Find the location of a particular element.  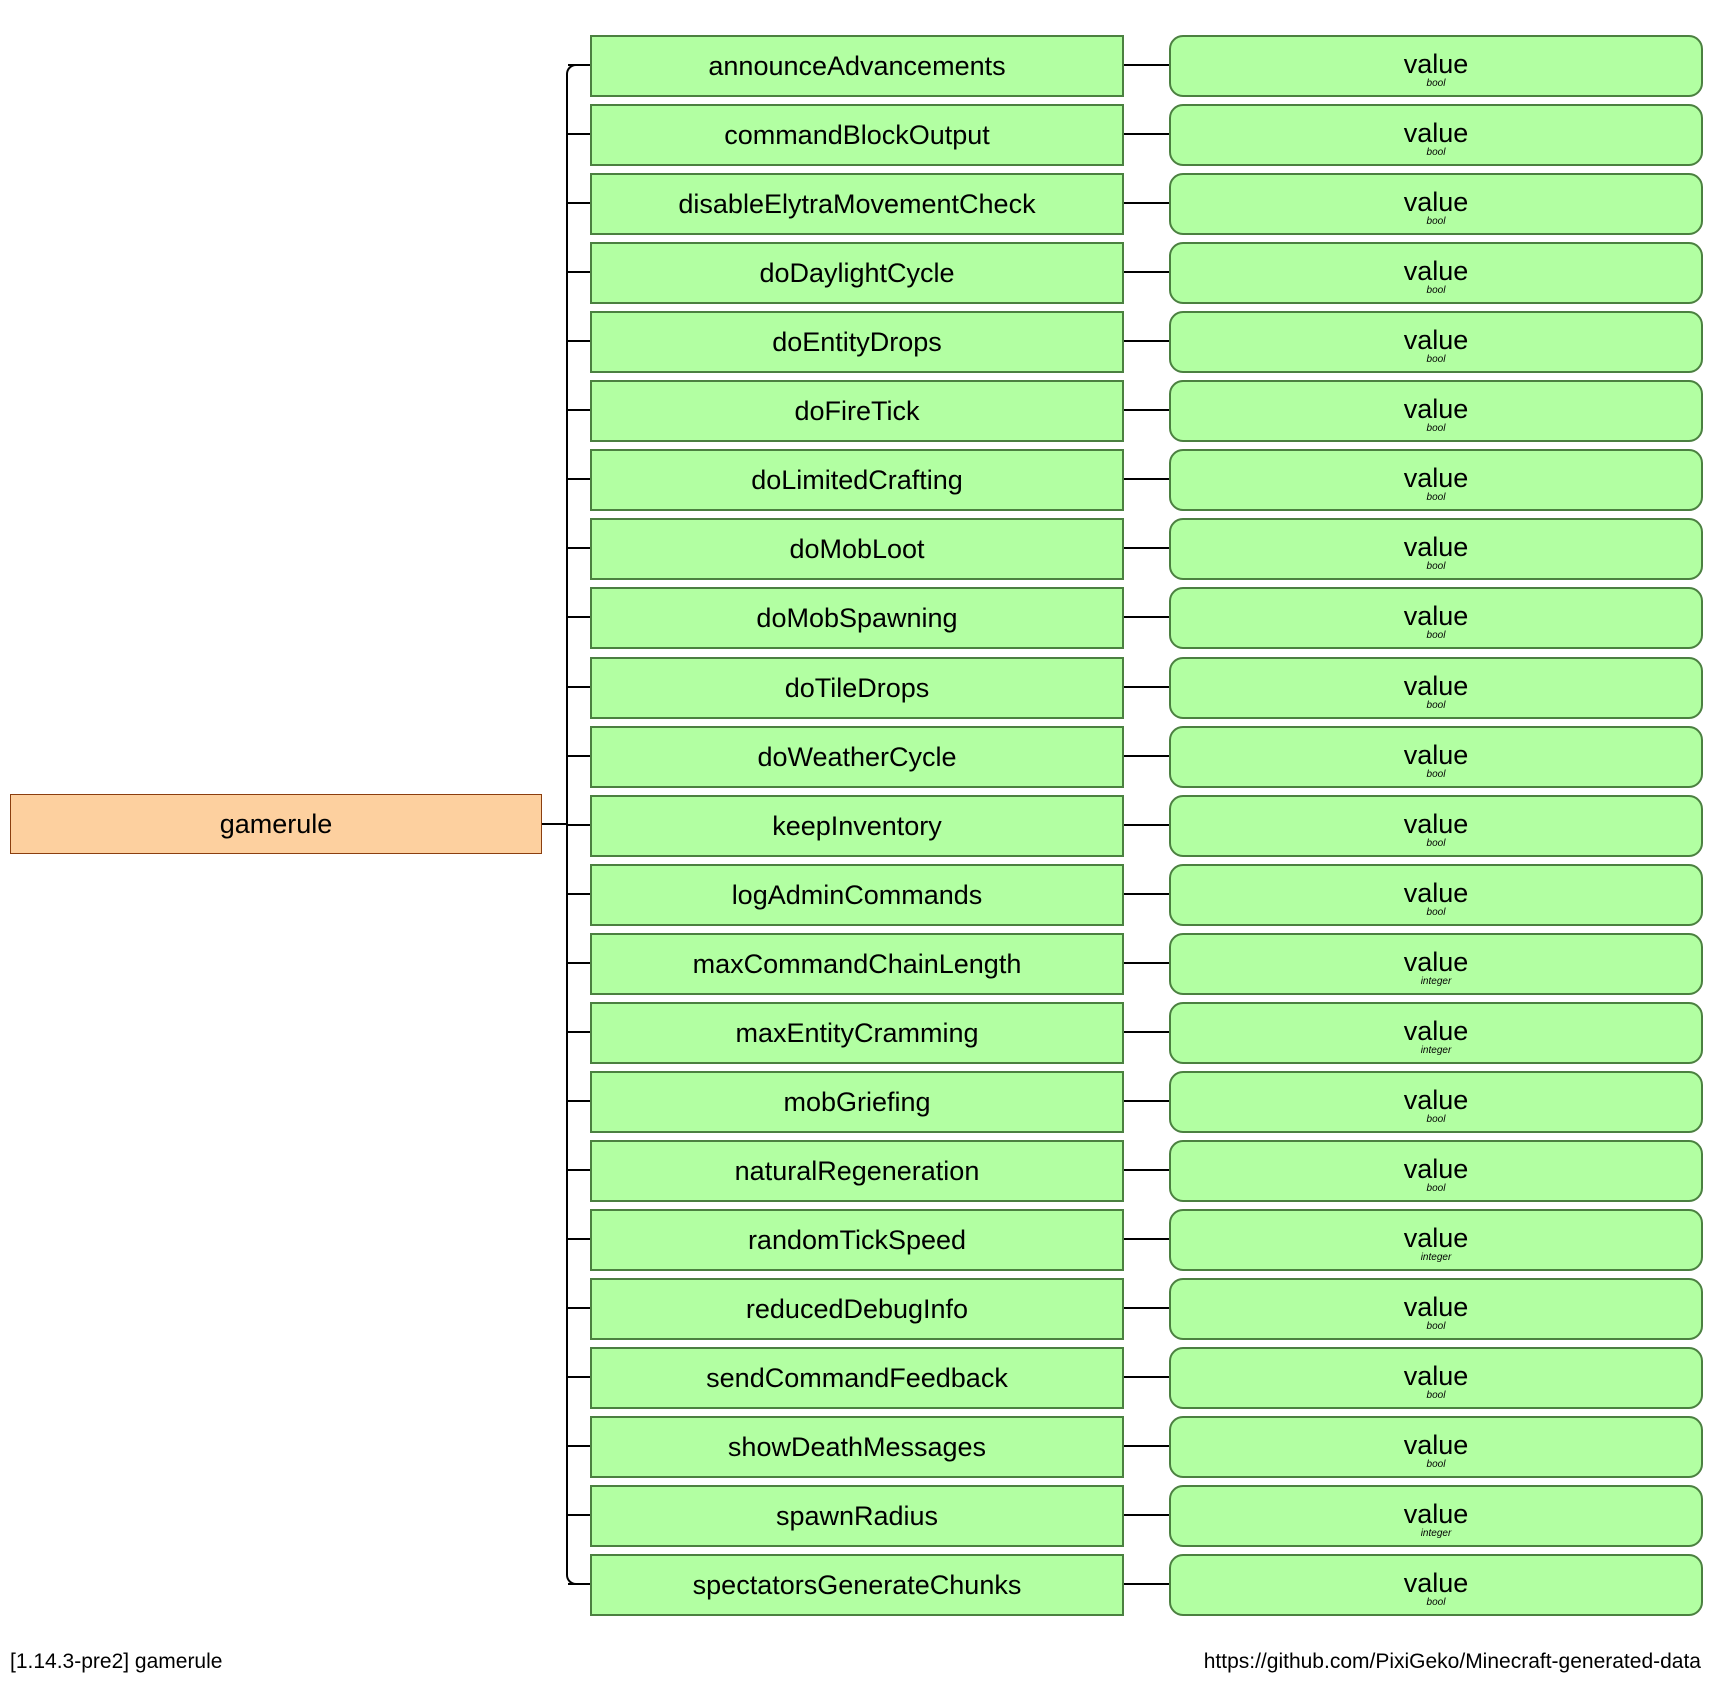

rule-node: sendCommandFeedback is located at coordinates (857, 1378).